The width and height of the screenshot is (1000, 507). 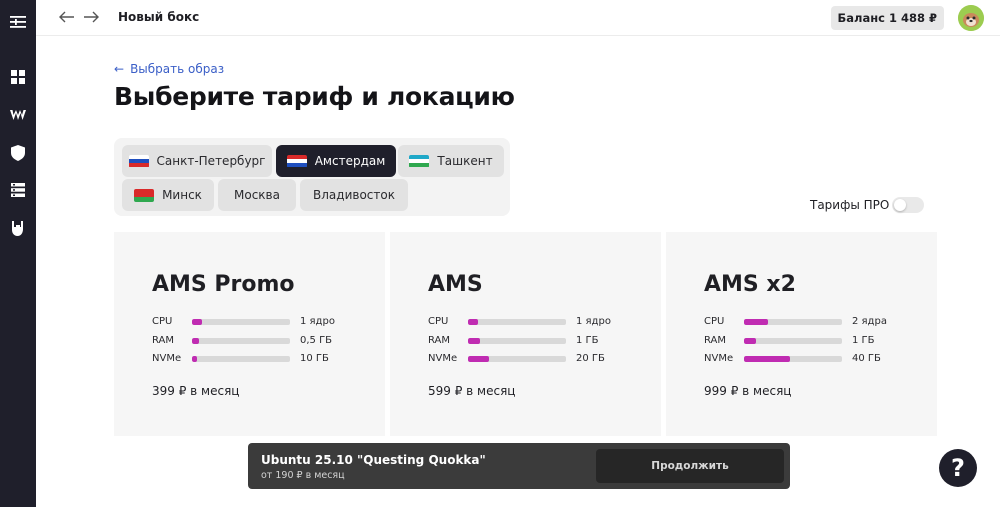 I want to click on location-moscow: Москва, so click(x=257, y=195).